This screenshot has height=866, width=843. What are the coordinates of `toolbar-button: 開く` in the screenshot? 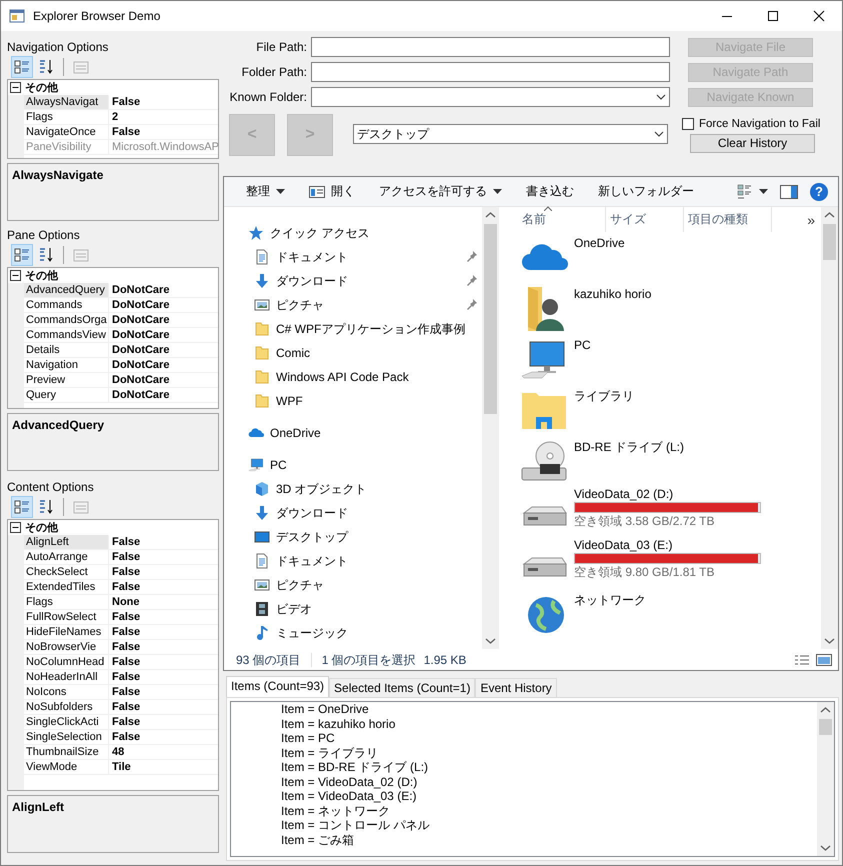 It's located at (332, 192).